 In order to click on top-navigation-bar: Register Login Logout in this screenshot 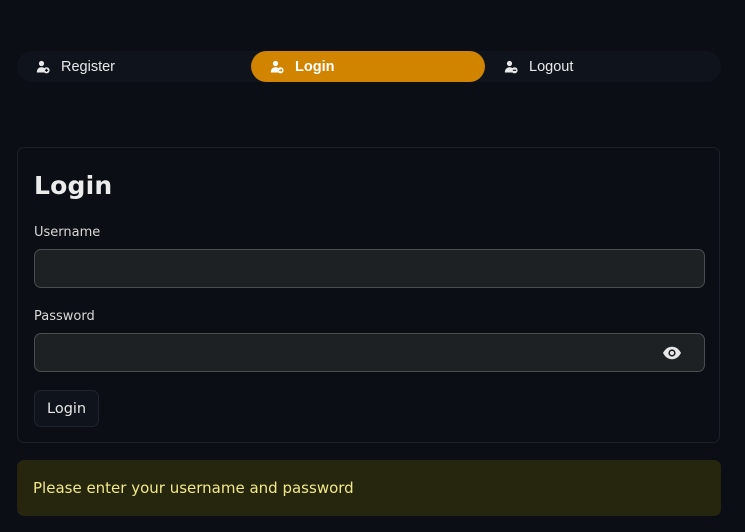, I will do `click(369, 66)`.